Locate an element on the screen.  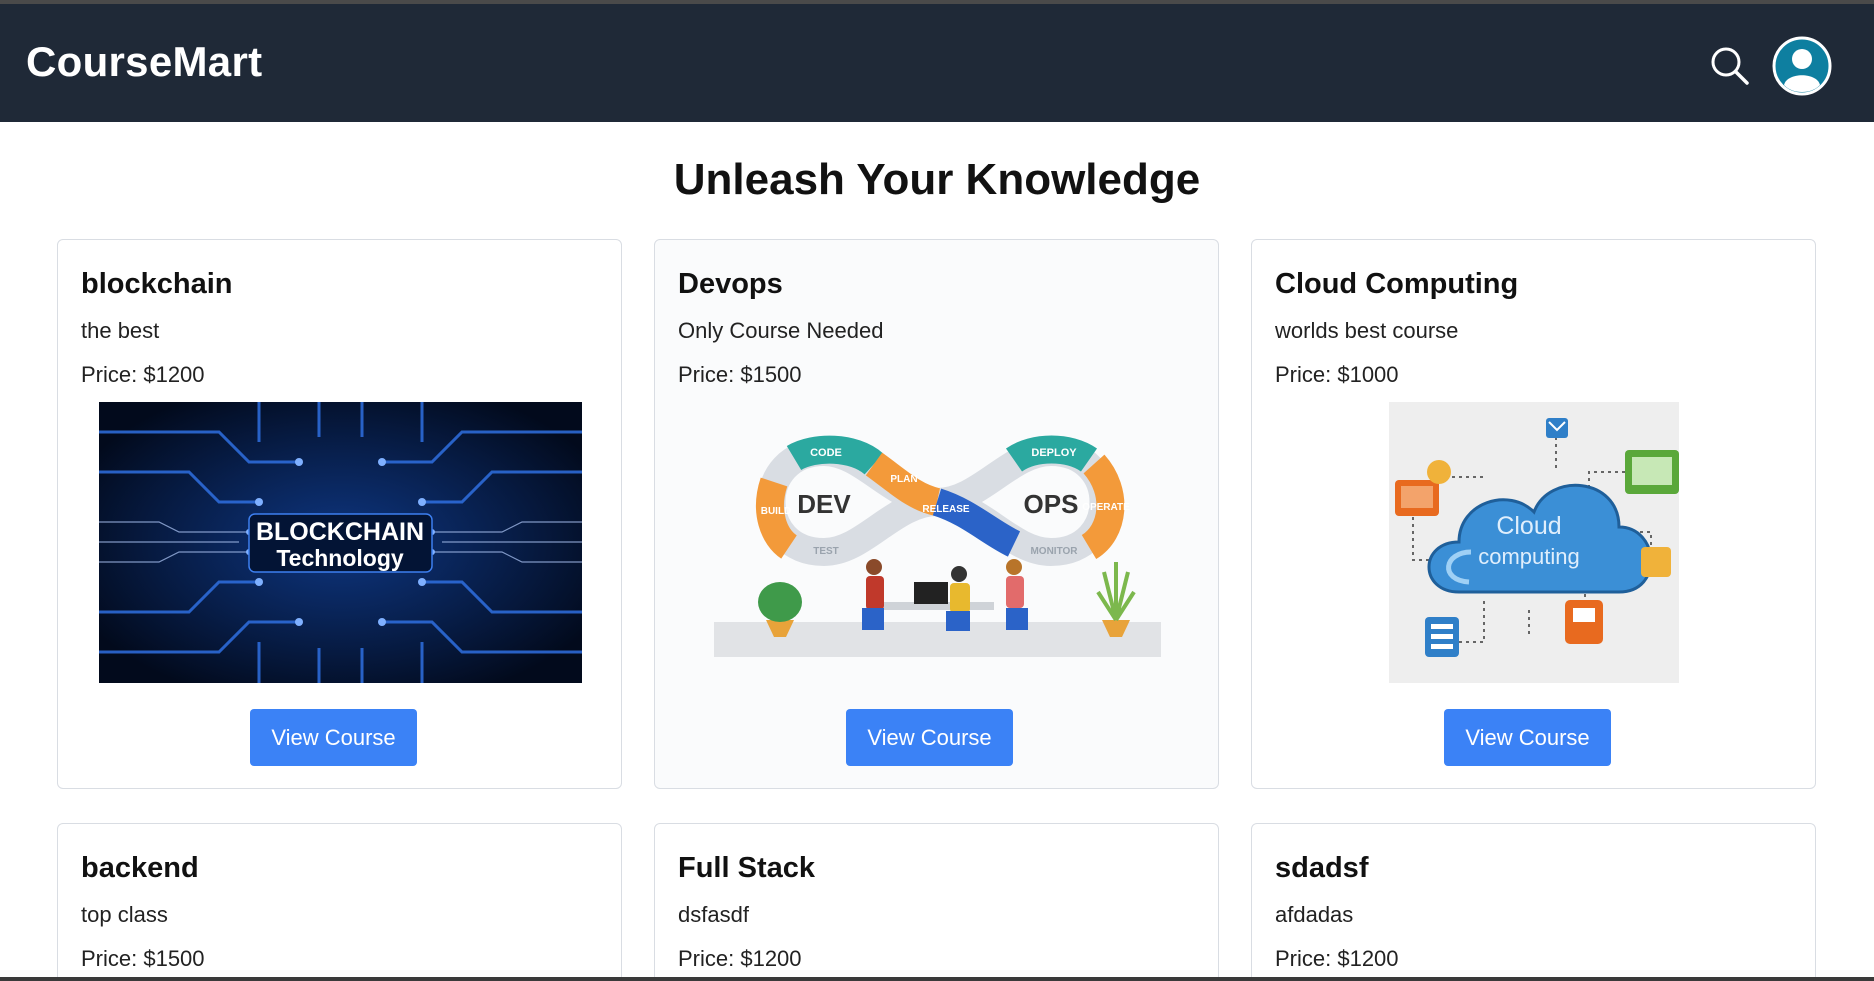
devops-stage-label: MONITOR is located at coordinates (1054, 551).